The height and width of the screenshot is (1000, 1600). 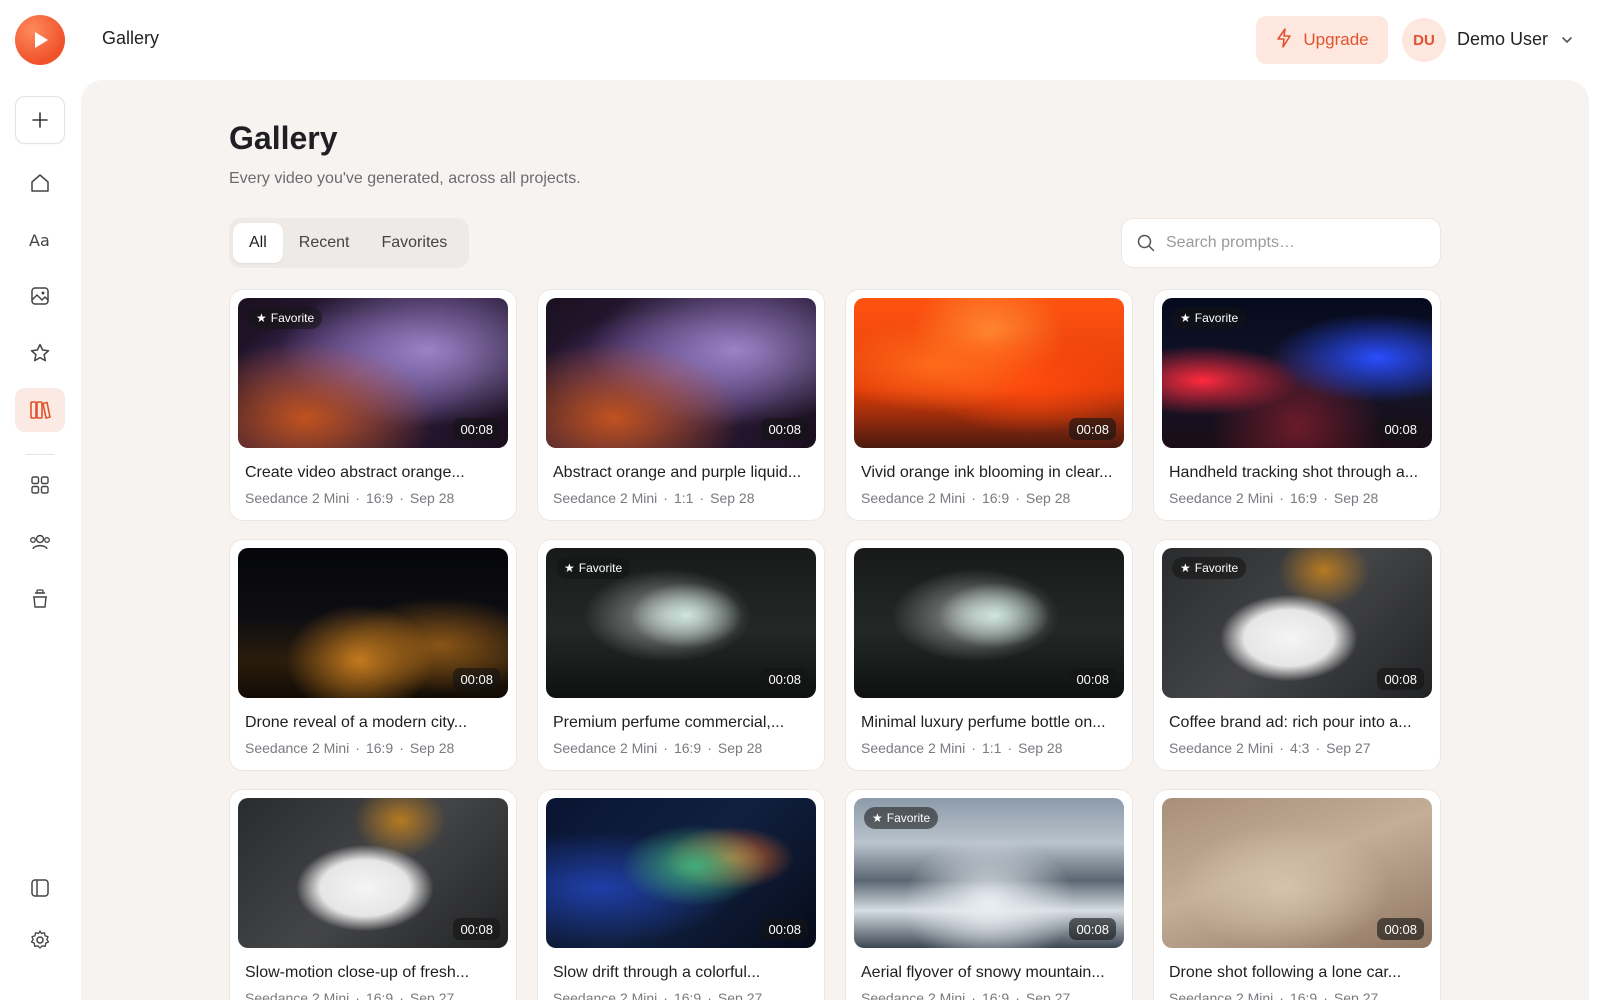 I want to click on sidebar-item-text: Aa, so click(x=40, y=240).